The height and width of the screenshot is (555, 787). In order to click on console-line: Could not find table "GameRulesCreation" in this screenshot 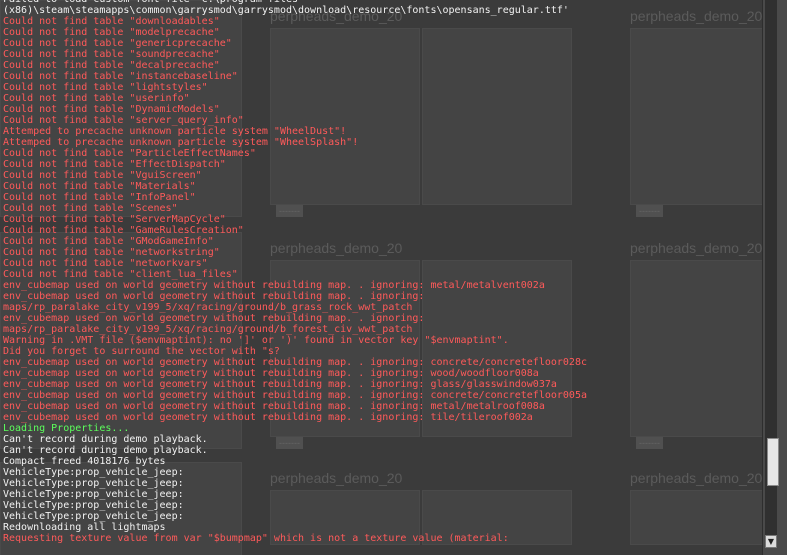, I will do `click(123, 230)`.